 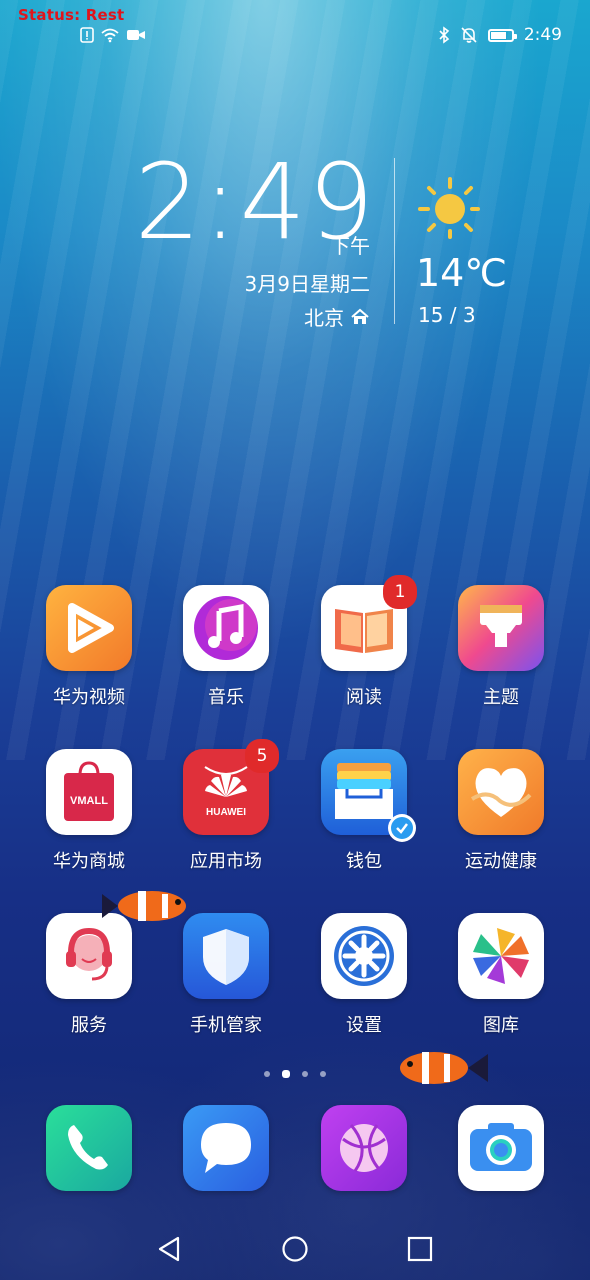 I want to click on notification-badge: 1, so click(x=400, y=592).